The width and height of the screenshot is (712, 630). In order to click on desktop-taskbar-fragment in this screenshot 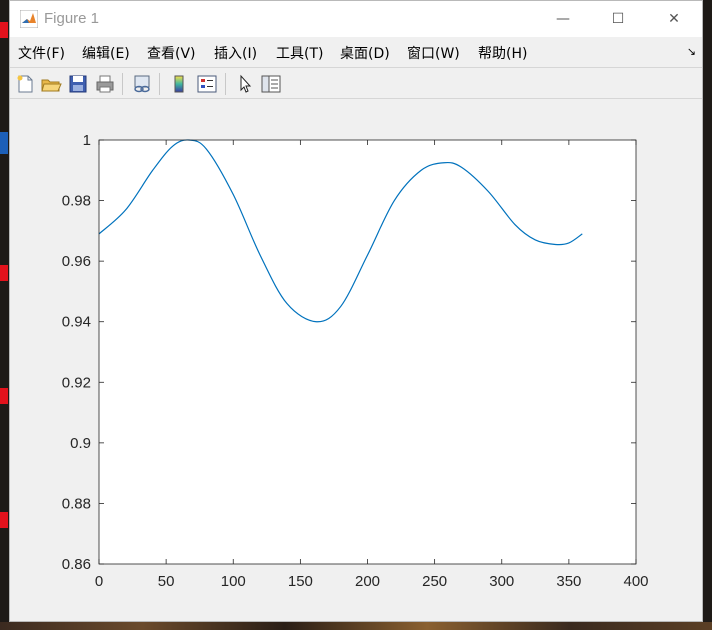, I will do `click(356, 626)`.